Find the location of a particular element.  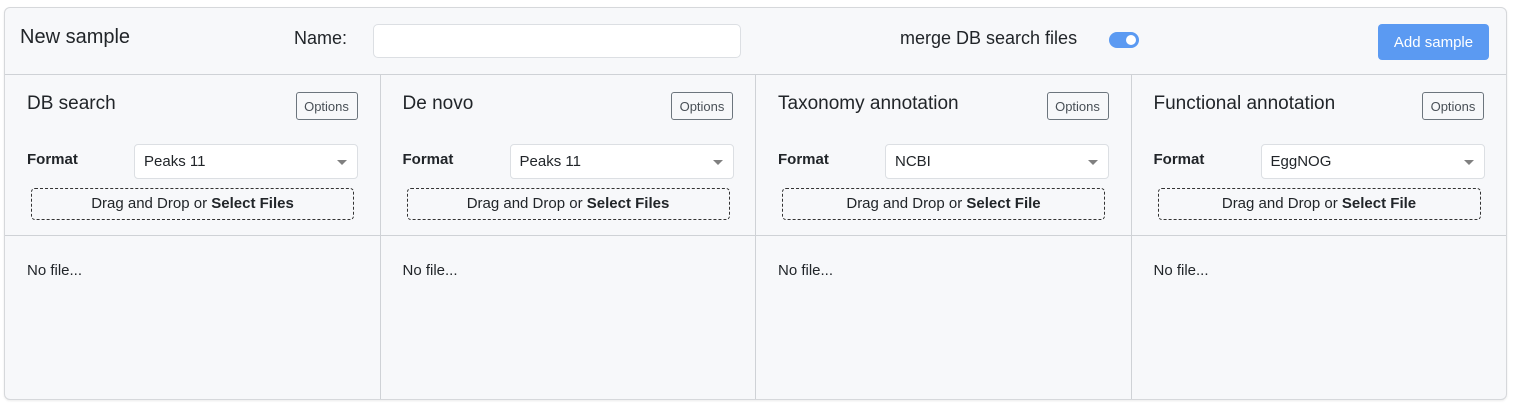

column-title: Functional annotation is located at coordinates (1244, 103).